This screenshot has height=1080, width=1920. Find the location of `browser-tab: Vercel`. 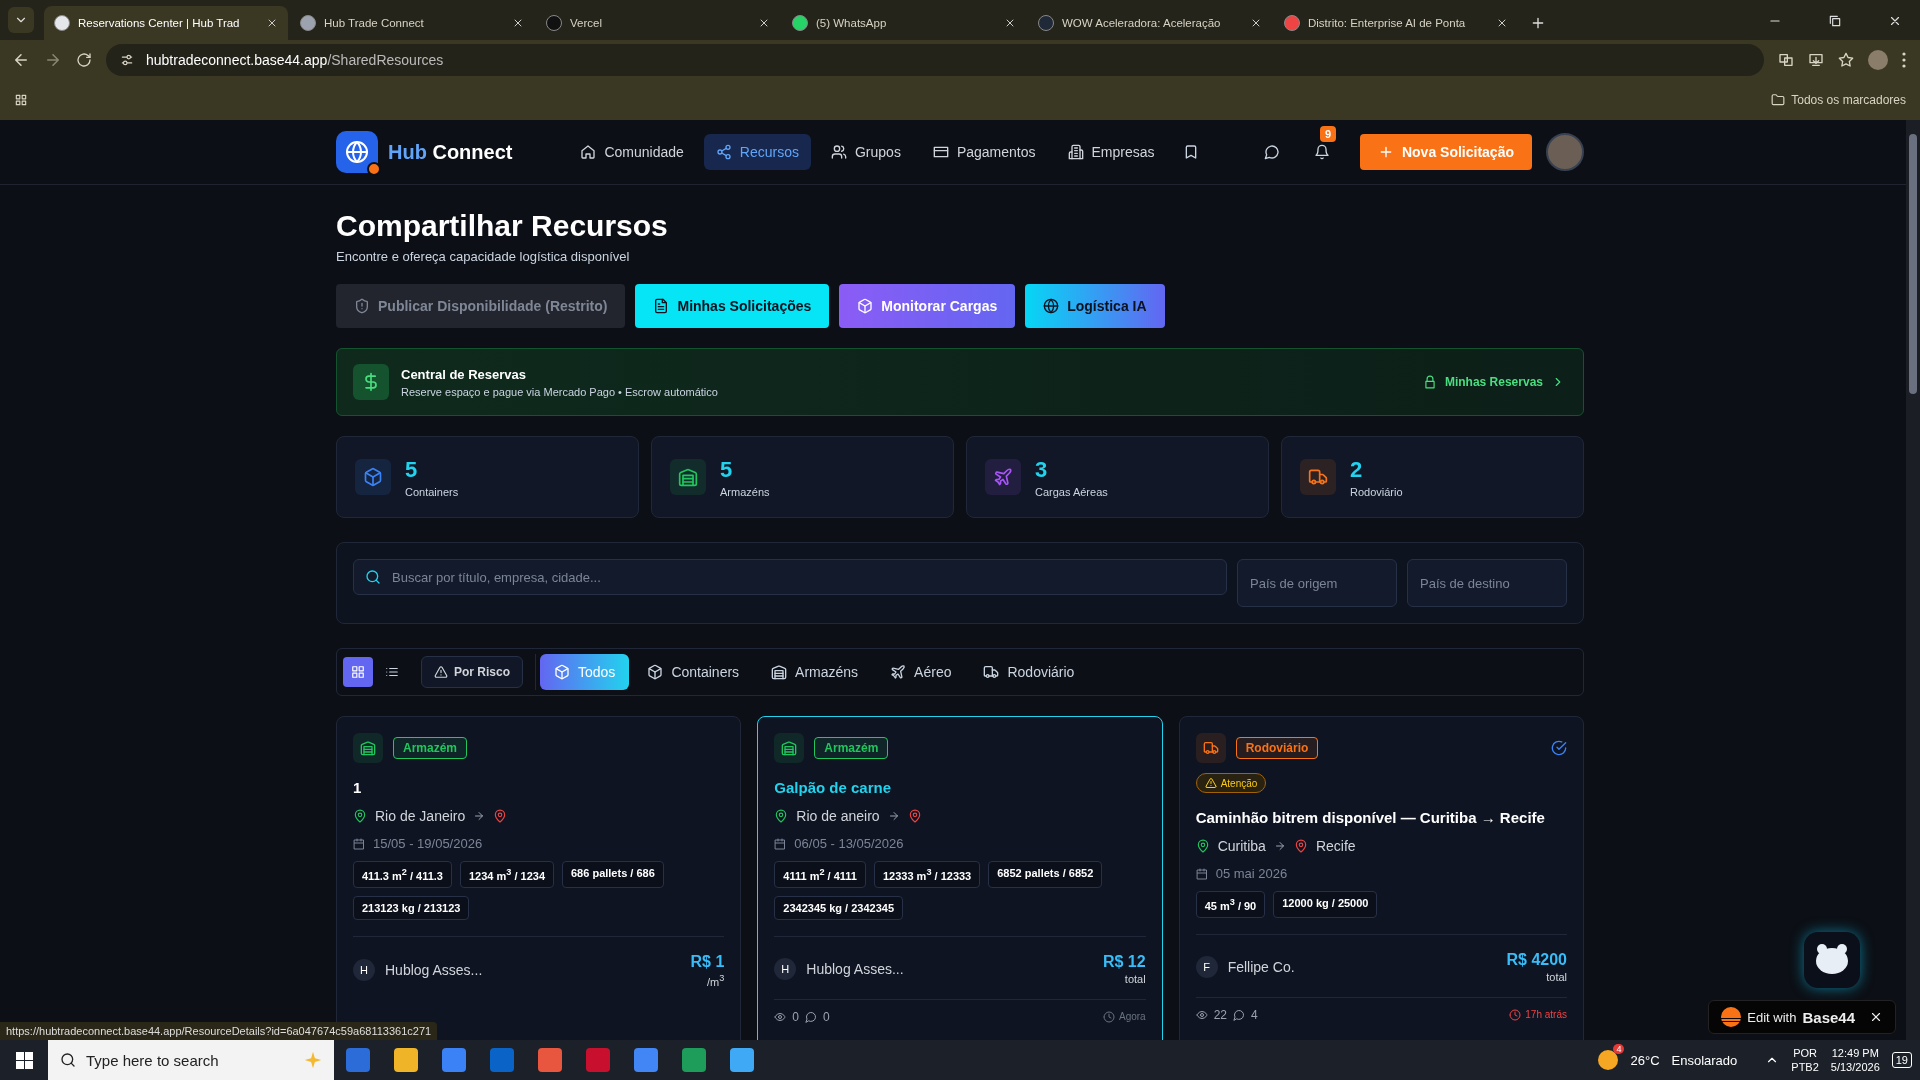

browser-tab: Vercel is located at coordinates (658, 23).